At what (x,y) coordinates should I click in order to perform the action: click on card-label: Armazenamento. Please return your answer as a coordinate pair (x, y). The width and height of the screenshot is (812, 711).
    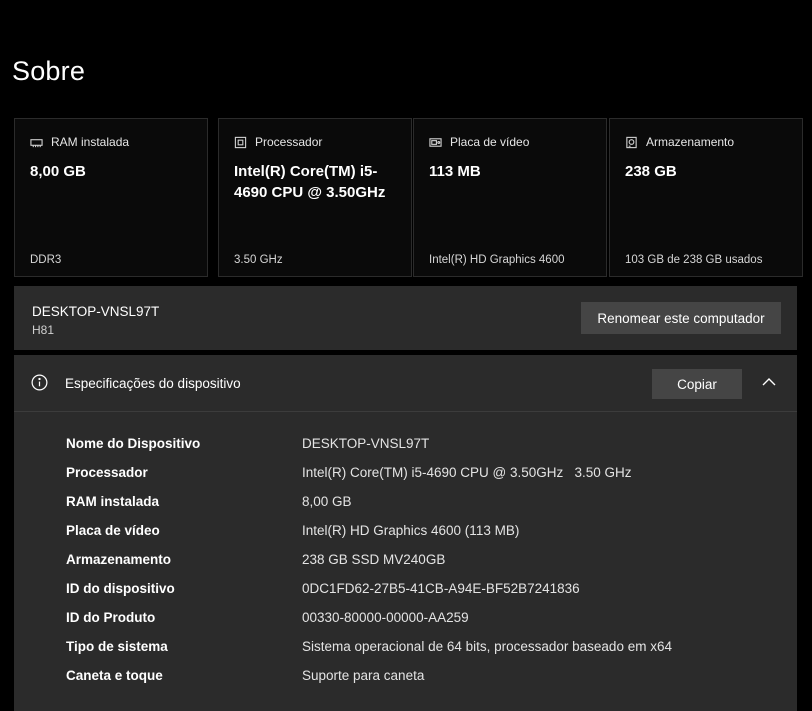
    Looking at the image, I should click on (690, 142).